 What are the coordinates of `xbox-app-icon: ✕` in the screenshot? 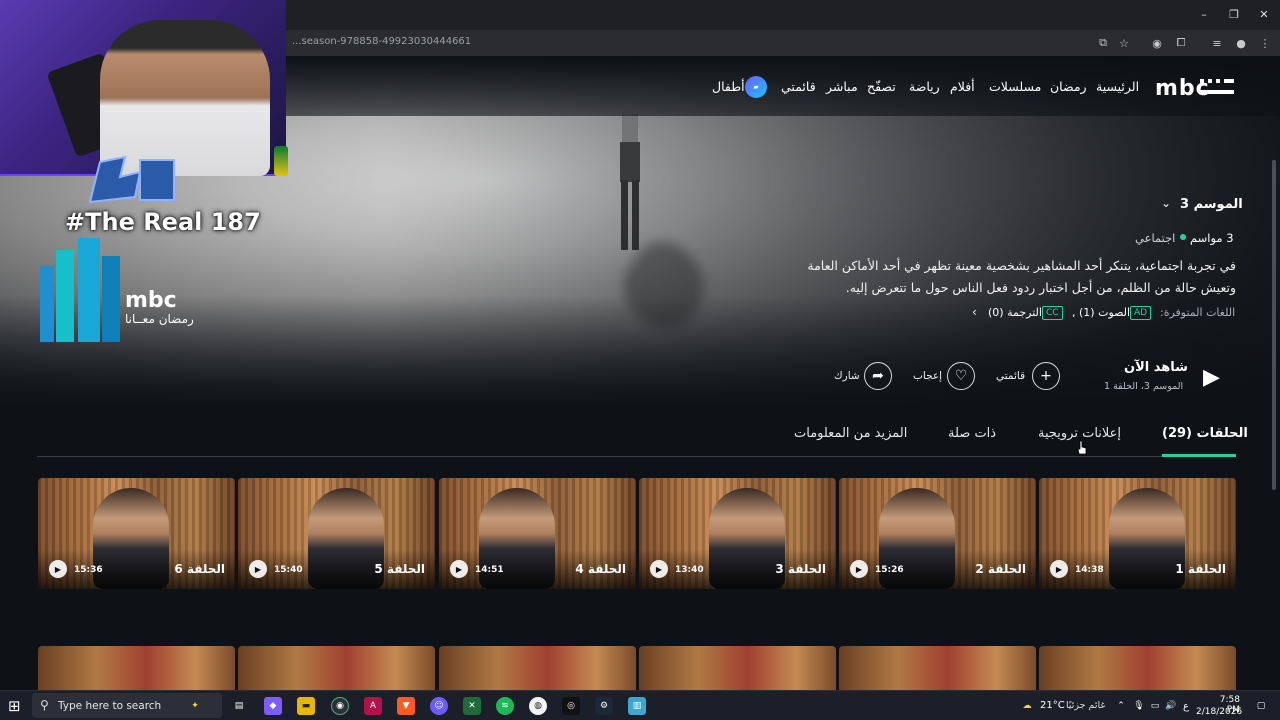 It's located at (472, 706).